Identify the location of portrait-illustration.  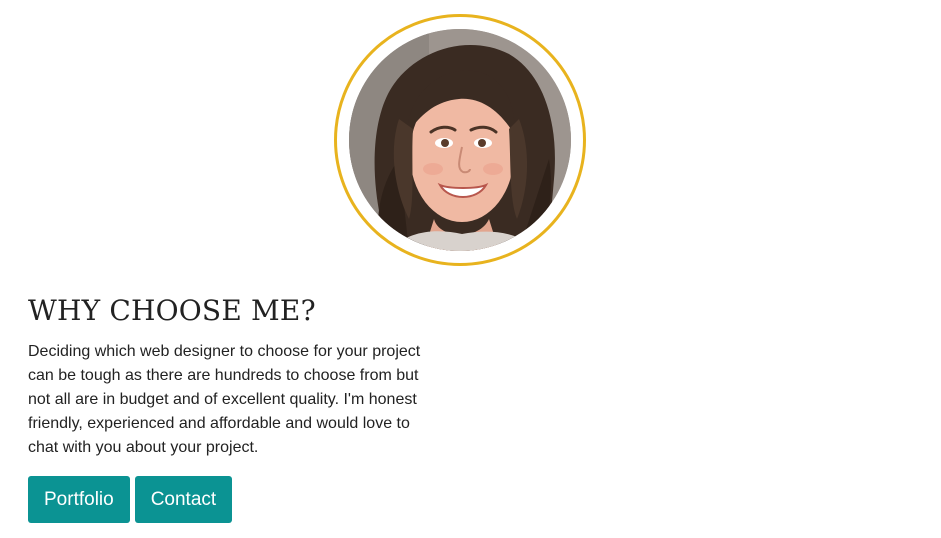
(460, 140).